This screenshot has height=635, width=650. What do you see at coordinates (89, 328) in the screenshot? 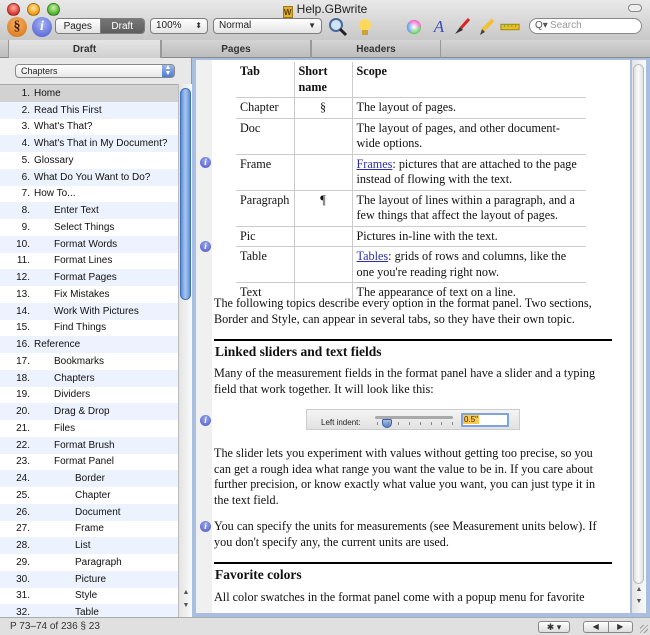
I see `sidebar-item: 15. Find Things` at bounding box center [89, 328].